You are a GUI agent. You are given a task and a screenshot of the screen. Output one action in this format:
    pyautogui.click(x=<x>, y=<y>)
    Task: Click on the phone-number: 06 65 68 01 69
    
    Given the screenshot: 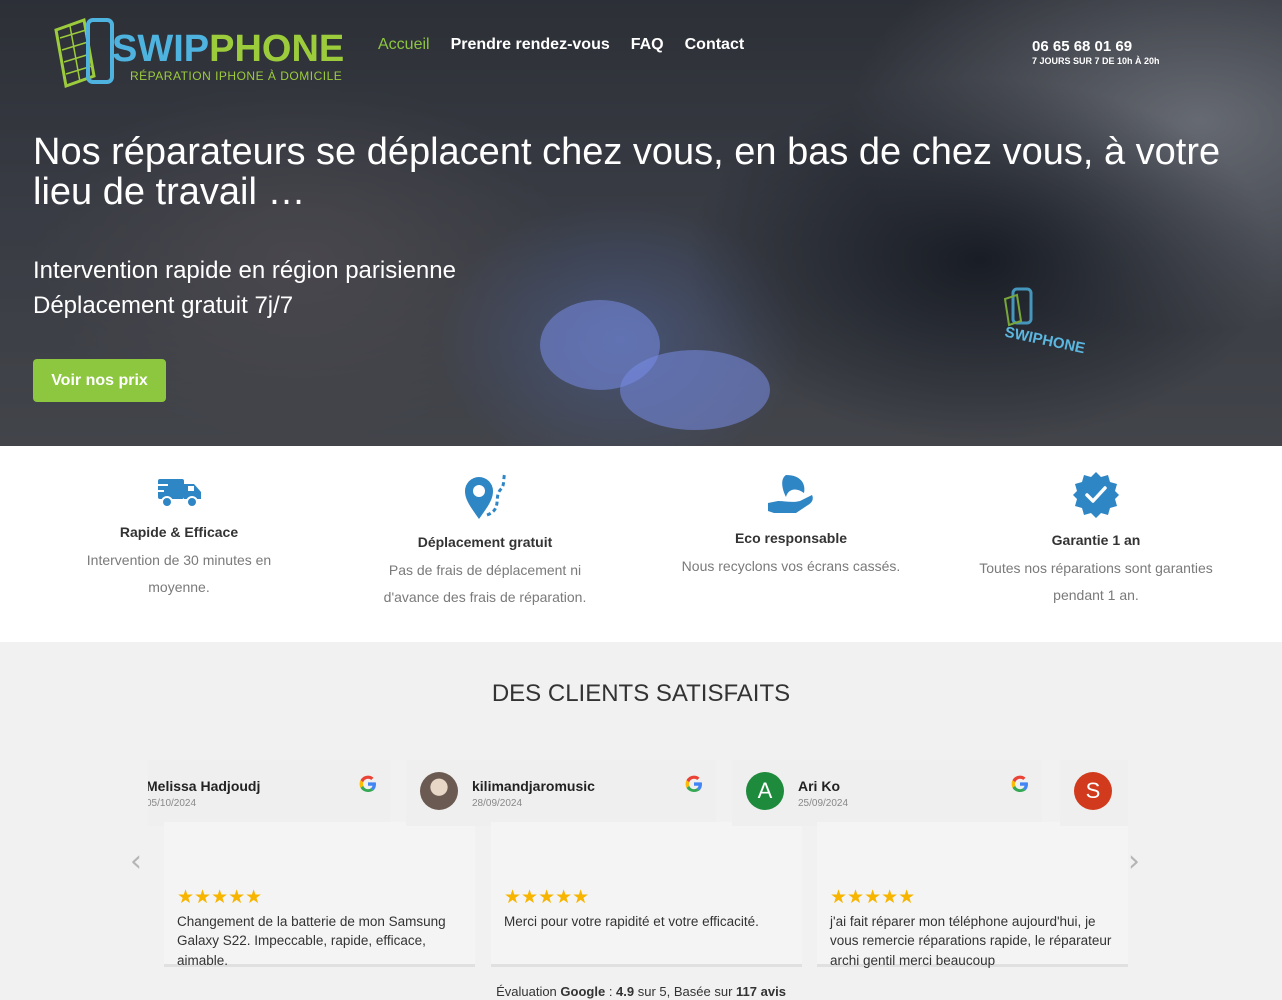 What is the action you would take?
    pyautogui.click(x=1096, y=46)
    